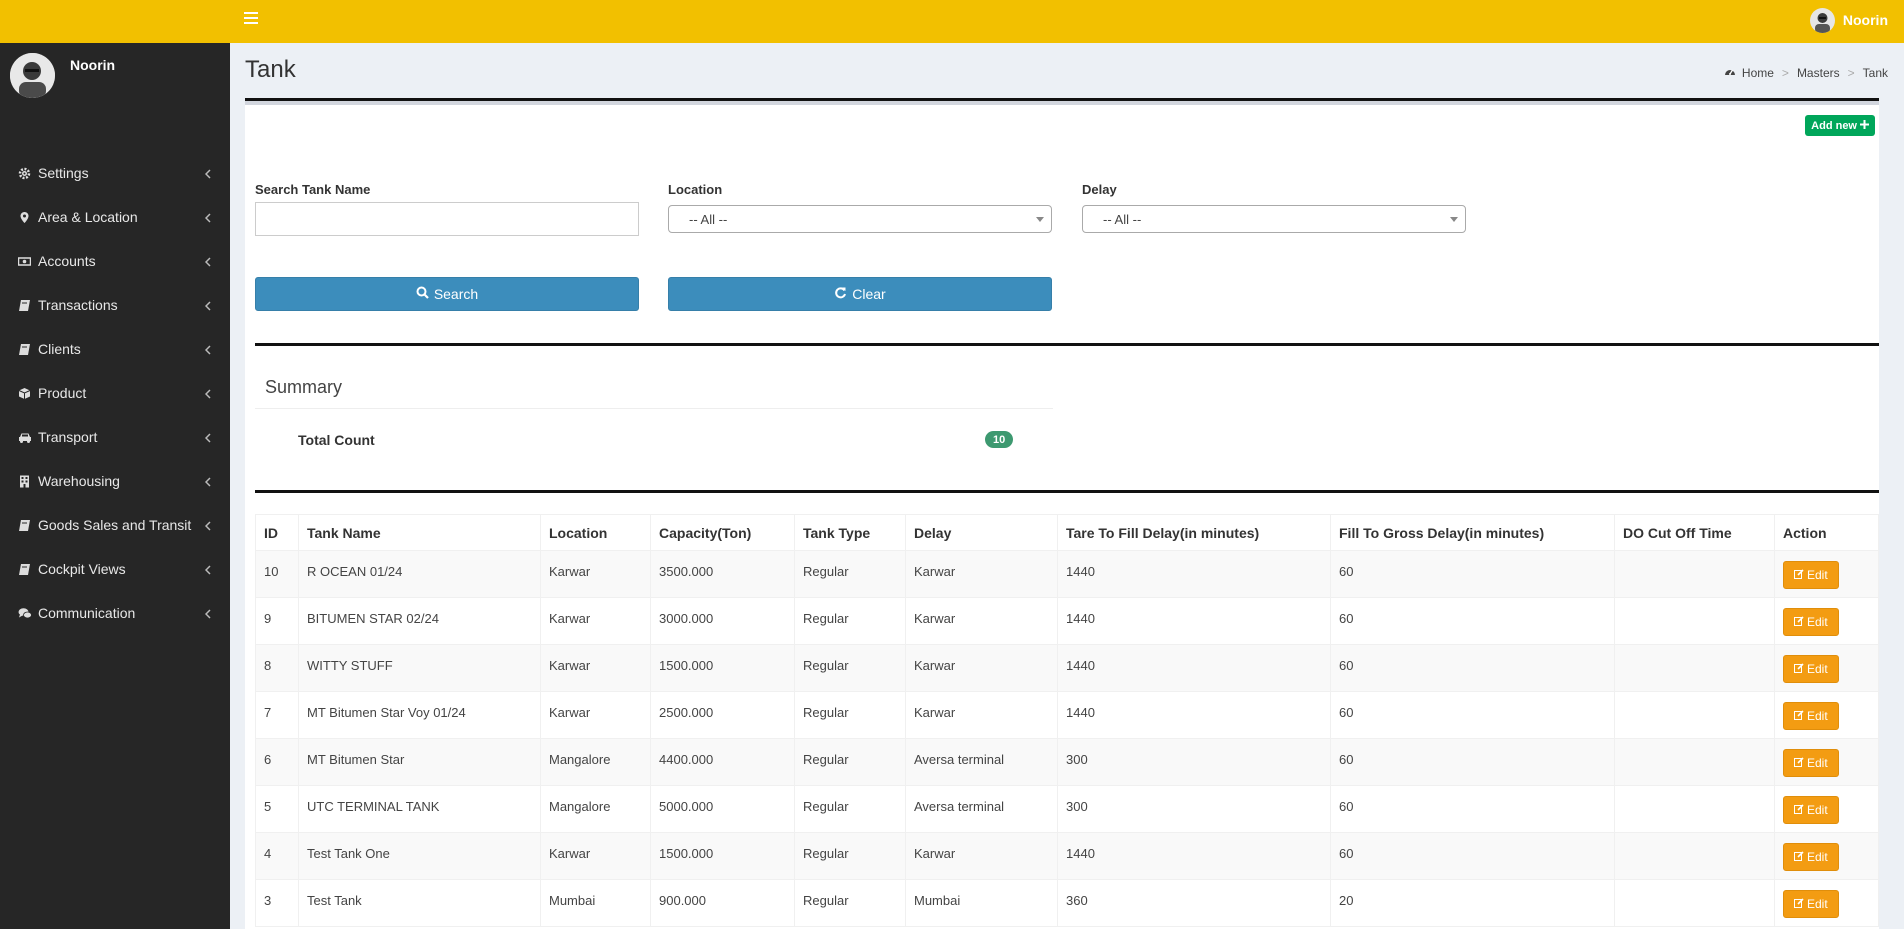  I want to click on sidebar-item-transactions: Transactions, so click(115, 305).